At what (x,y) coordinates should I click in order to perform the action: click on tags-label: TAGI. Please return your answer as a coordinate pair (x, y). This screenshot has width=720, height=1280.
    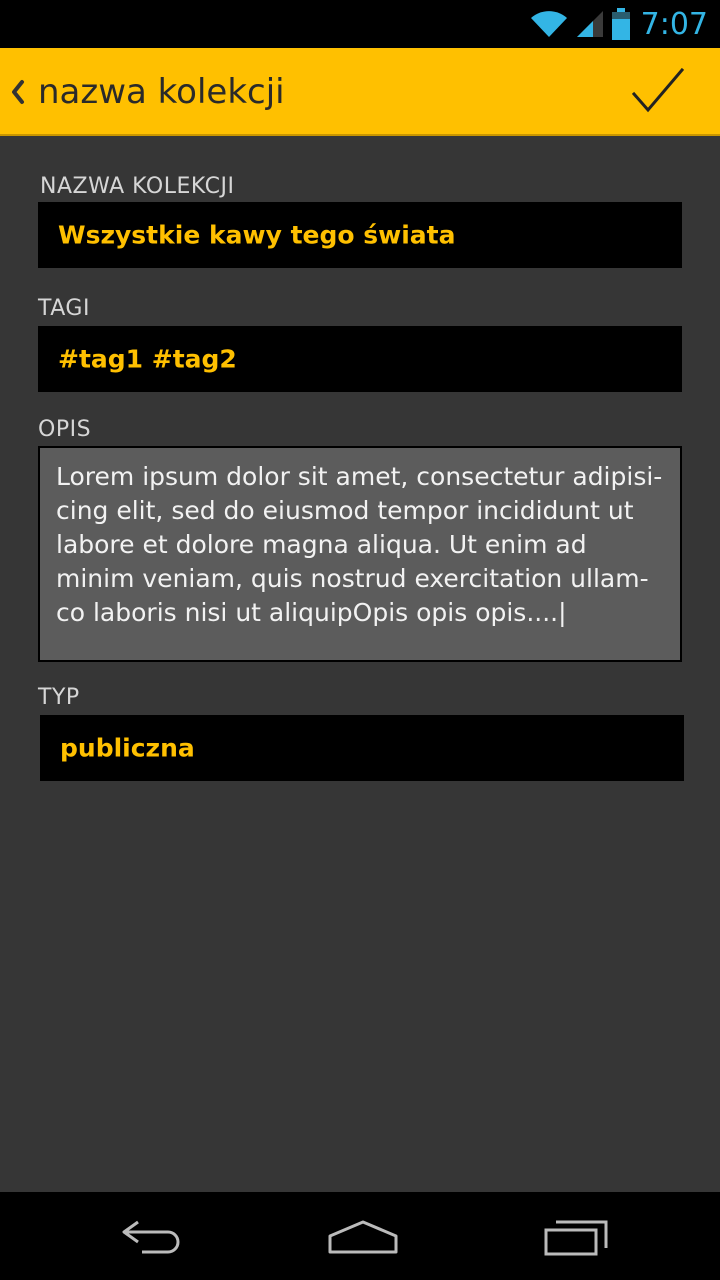
    Looking at the image, I should click on (64, 308).